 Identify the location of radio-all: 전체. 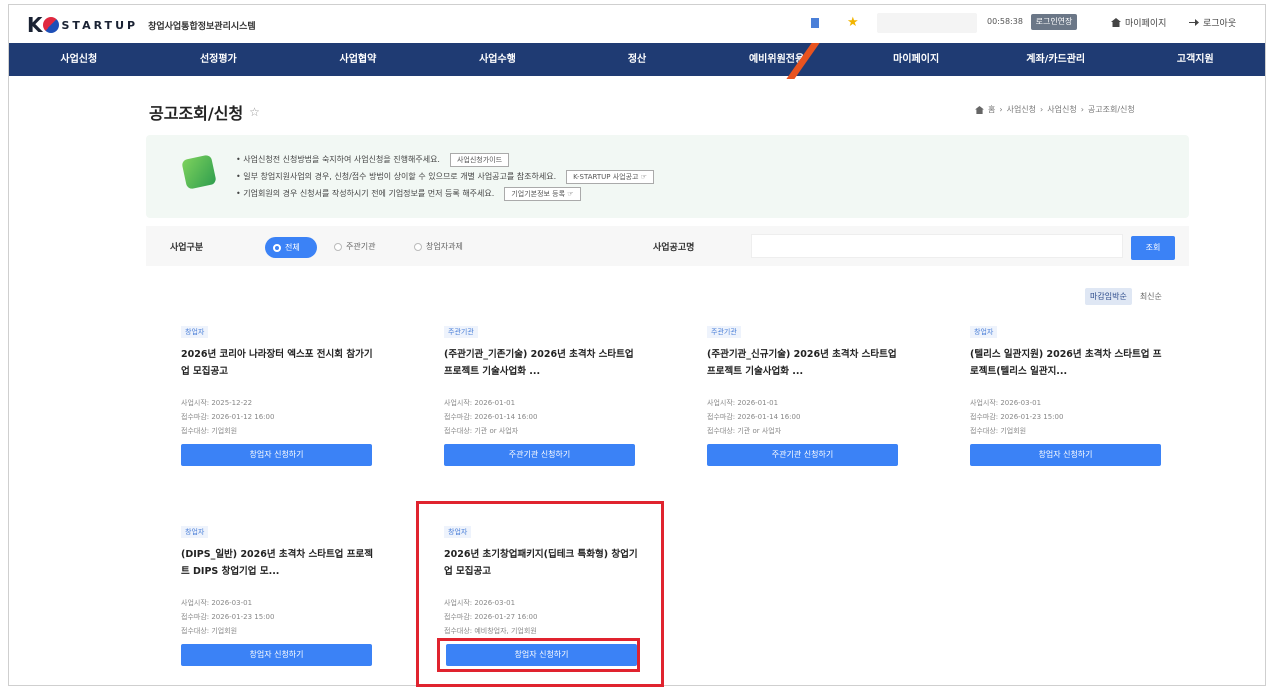
(291, 247).